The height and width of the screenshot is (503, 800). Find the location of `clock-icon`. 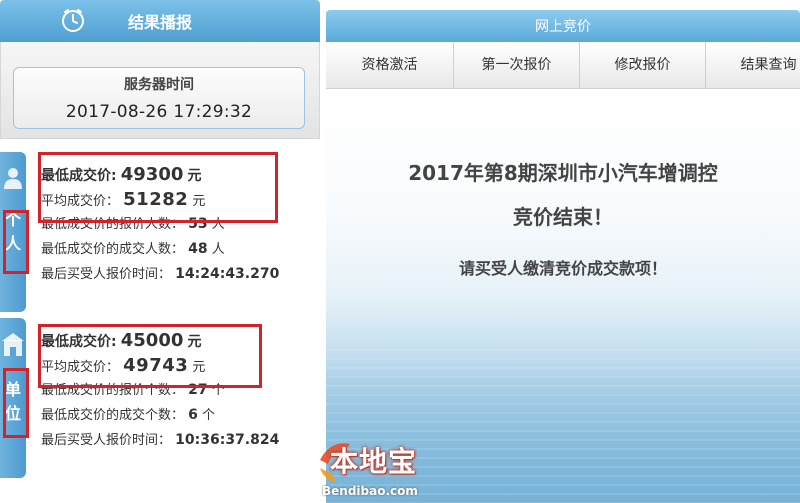

clock-icon is located at coordinates (73, 20).